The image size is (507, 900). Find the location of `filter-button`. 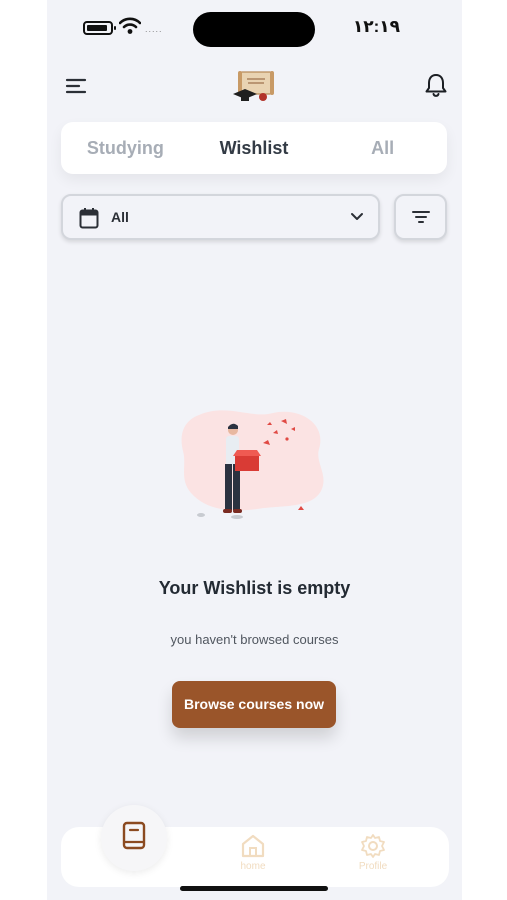

filter-button is located at coordinates (420, 217).